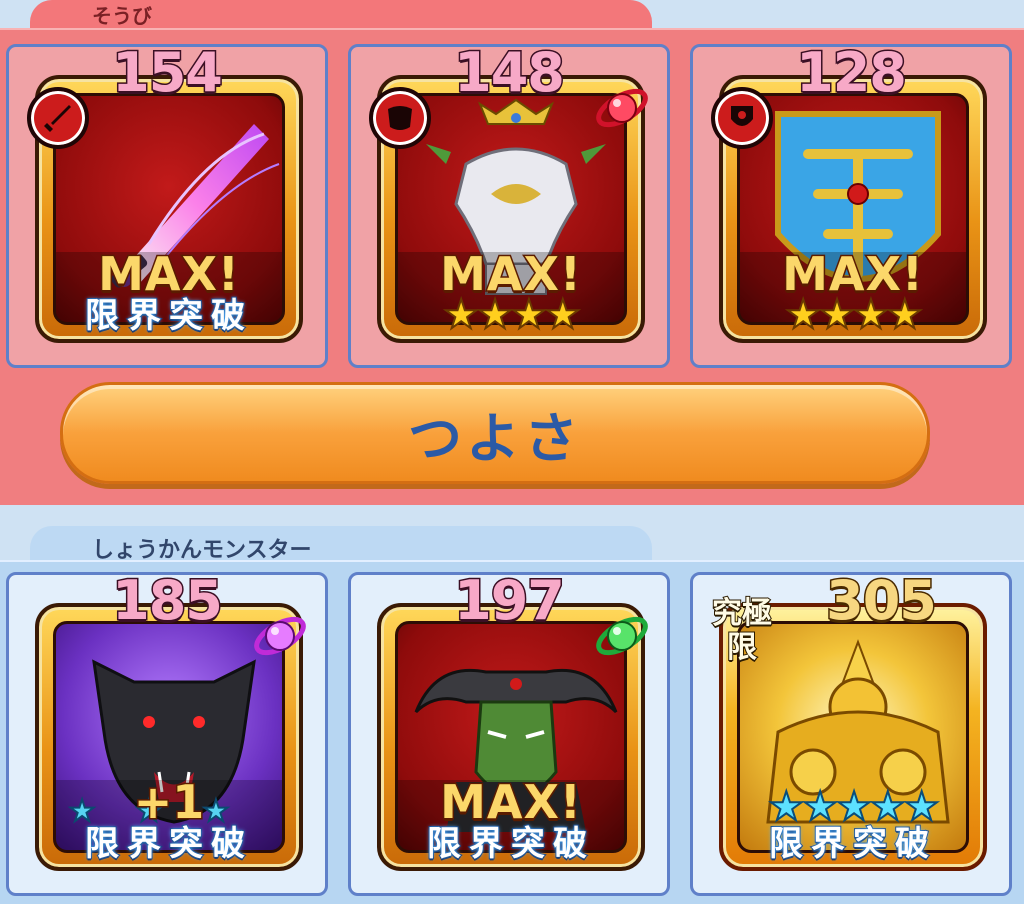 Image resolution: width=1024 pixels, height=904 pixels. What do you see at coordinates (495, 433) in the screenshot?
I see `strength-button: つよさ` at bounding box center [495, 433].